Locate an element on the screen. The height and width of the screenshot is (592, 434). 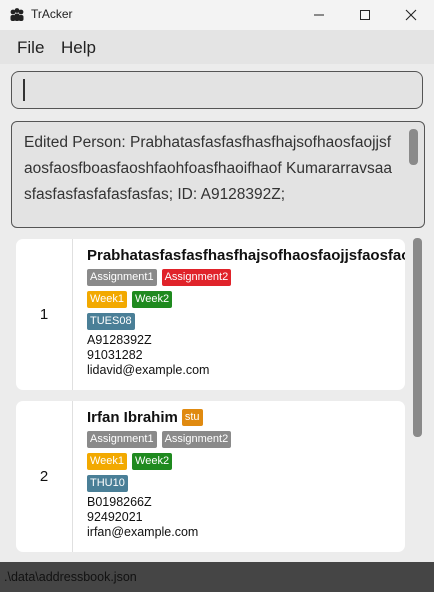
person-index: 2 is located at coordinates (44, 476).